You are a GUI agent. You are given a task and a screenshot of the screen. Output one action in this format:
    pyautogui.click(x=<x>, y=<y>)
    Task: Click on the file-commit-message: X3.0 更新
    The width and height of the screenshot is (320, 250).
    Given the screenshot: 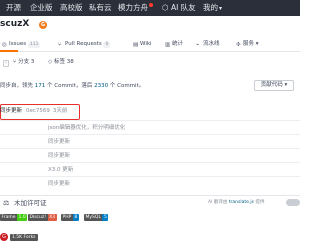 What is the action you would take?
    pyautogui.click(x=60, y=170)
    